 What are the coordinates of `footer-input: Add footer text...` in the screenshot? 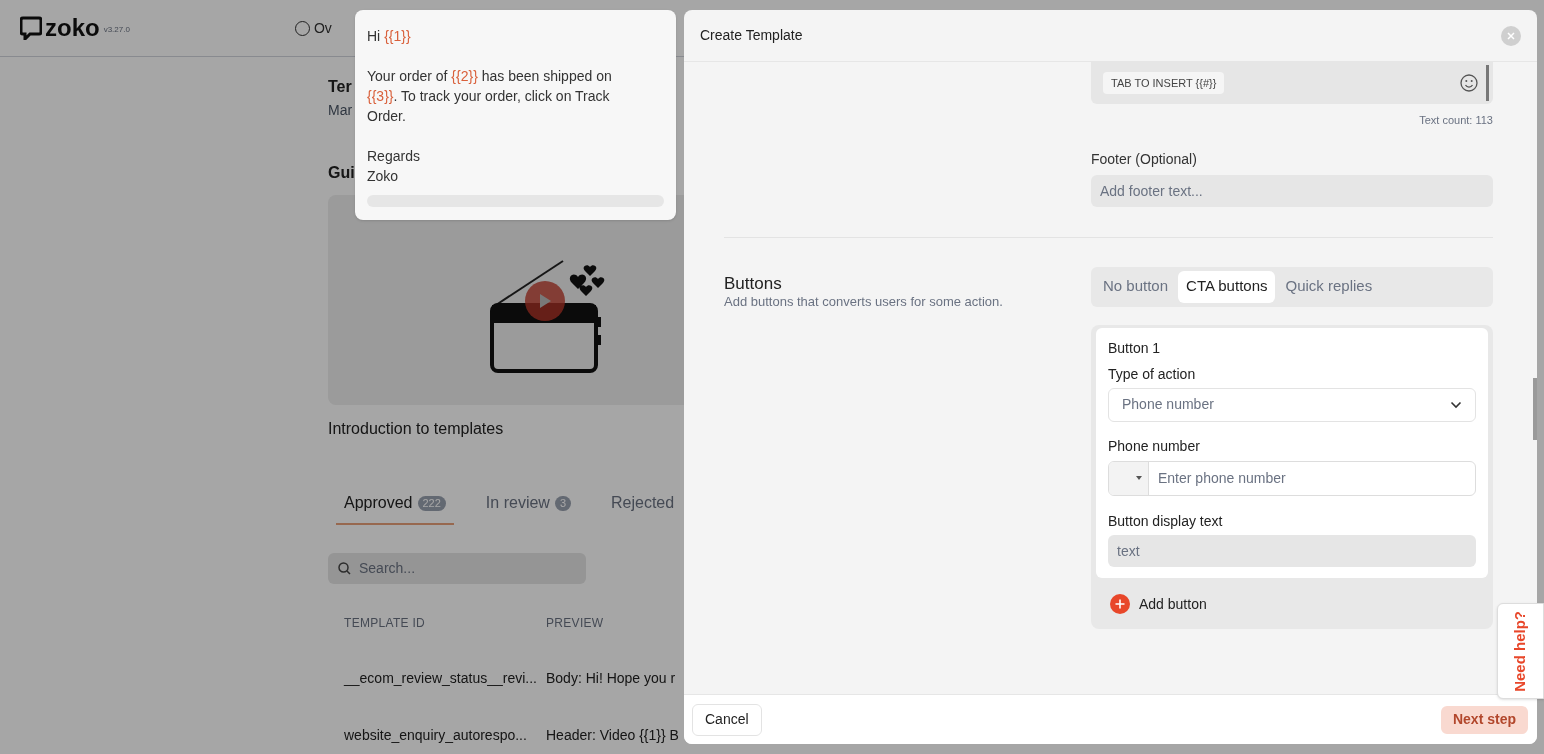 It's located at (1292, 190).